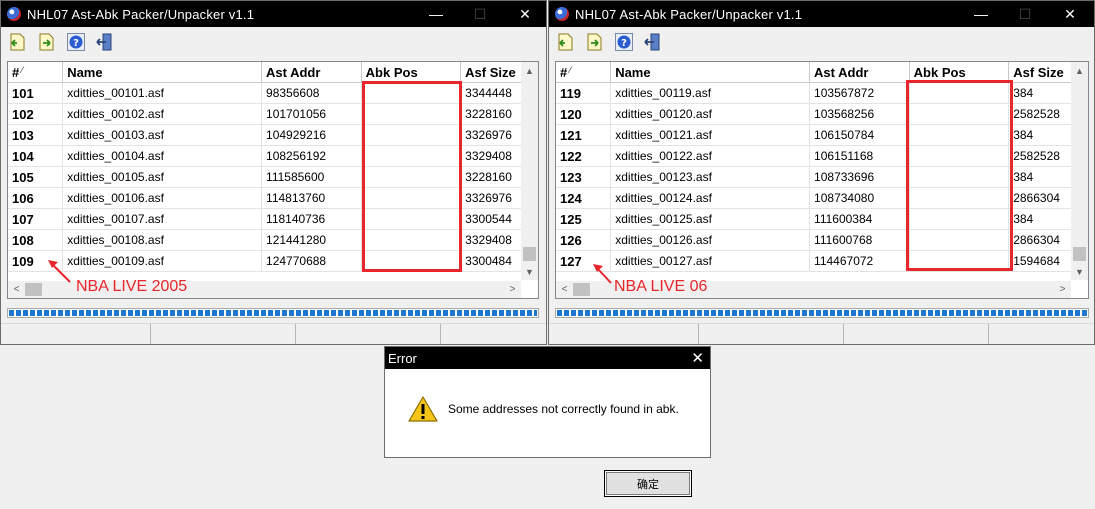 The image size is (1095, 509). I want to click on warning-icon, so click(423, 409).